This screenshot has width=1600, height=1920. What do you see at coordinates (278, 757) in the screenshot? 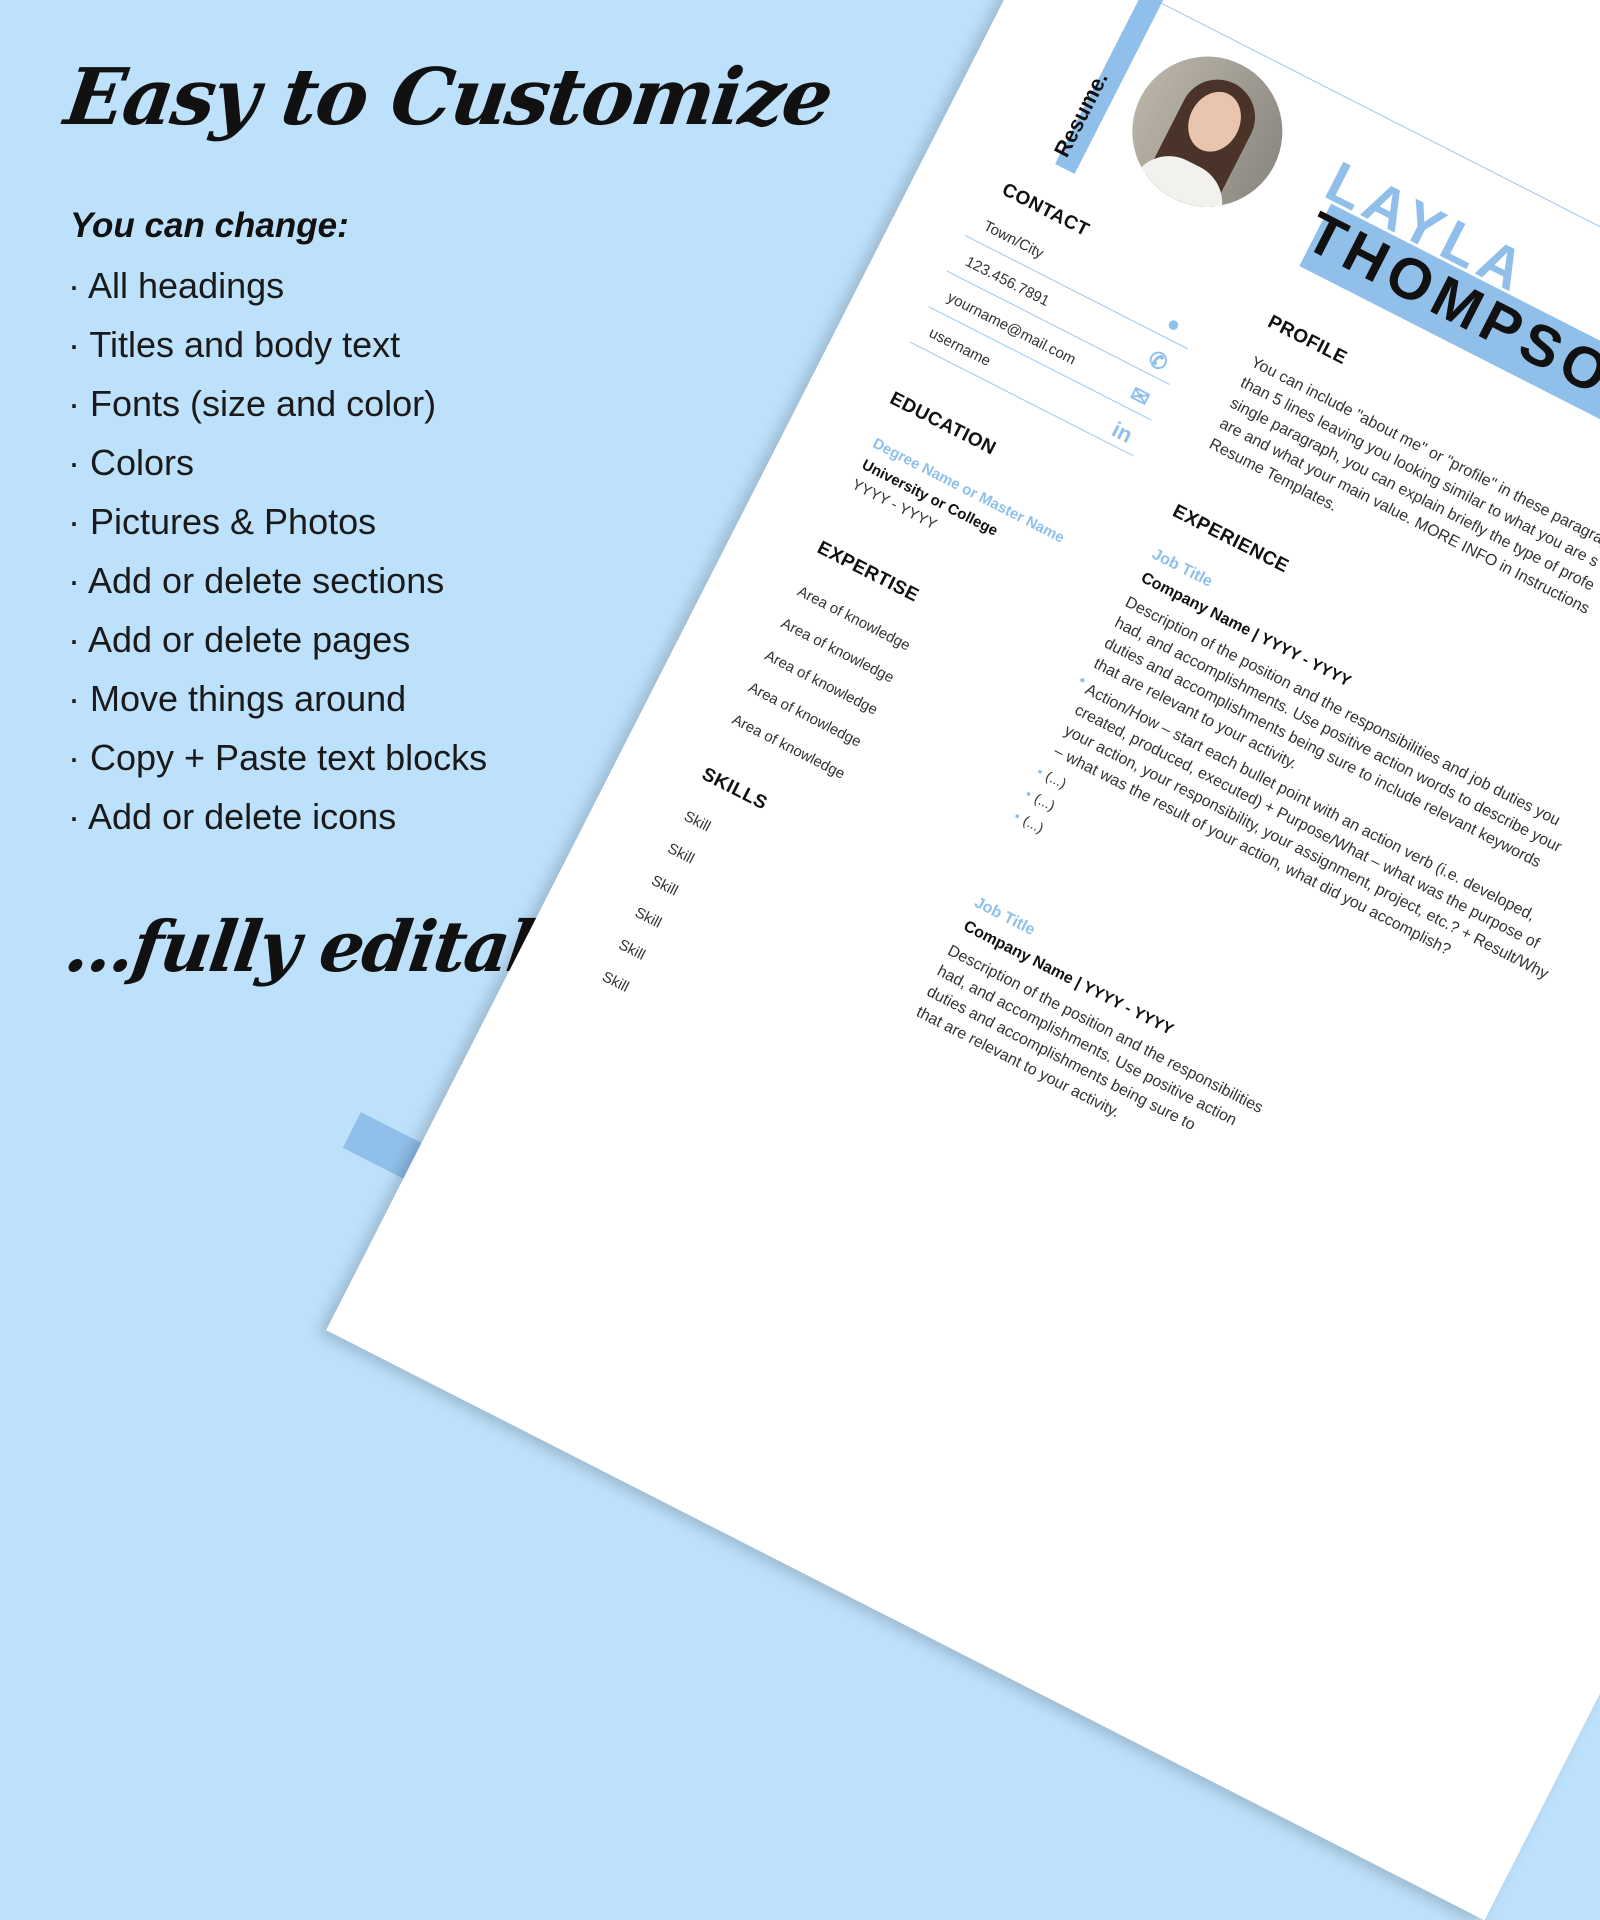
I see `feature-item: · Copy + Paste text blocks` at bounding box center [278, 757].